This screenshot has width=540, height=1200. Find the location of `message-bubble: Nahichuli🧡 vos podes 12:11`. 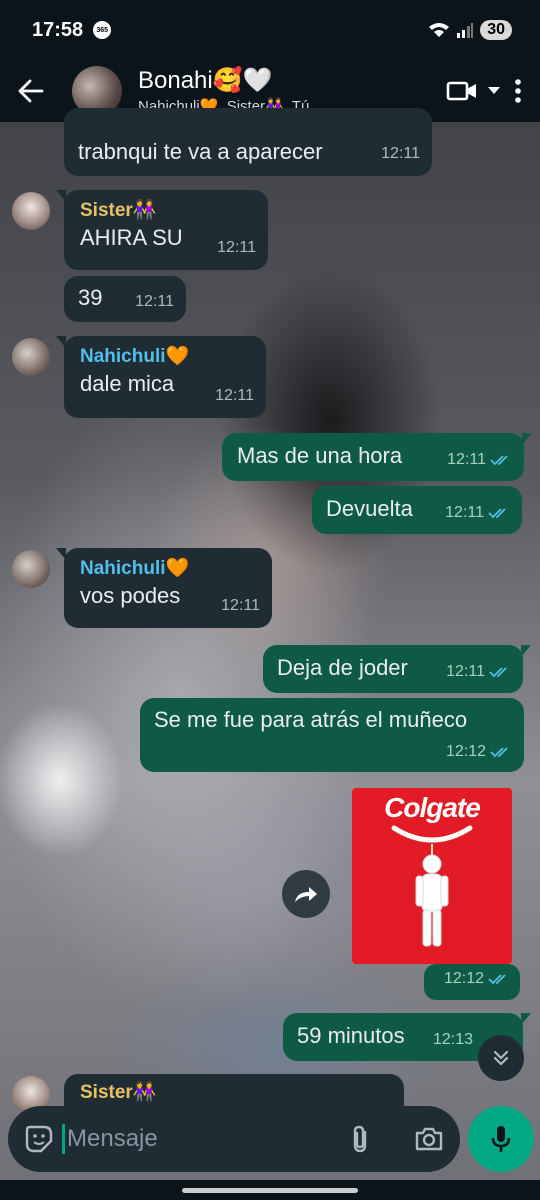

message-bubble: Nahichuli🧡 vos podes 12:11 is located at coordinates (164, 588).